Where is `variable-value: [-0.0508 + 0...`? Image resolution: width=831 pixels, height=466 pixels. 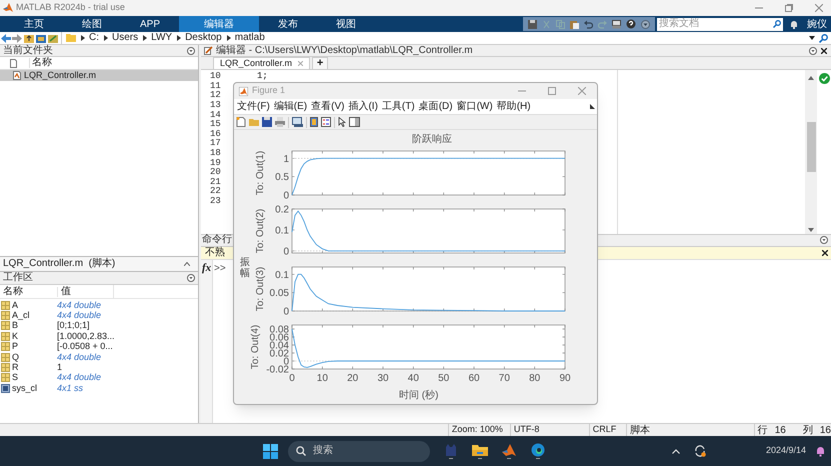
variable-value: [-0.0508 + 0... is located at coordinates (85, 347).